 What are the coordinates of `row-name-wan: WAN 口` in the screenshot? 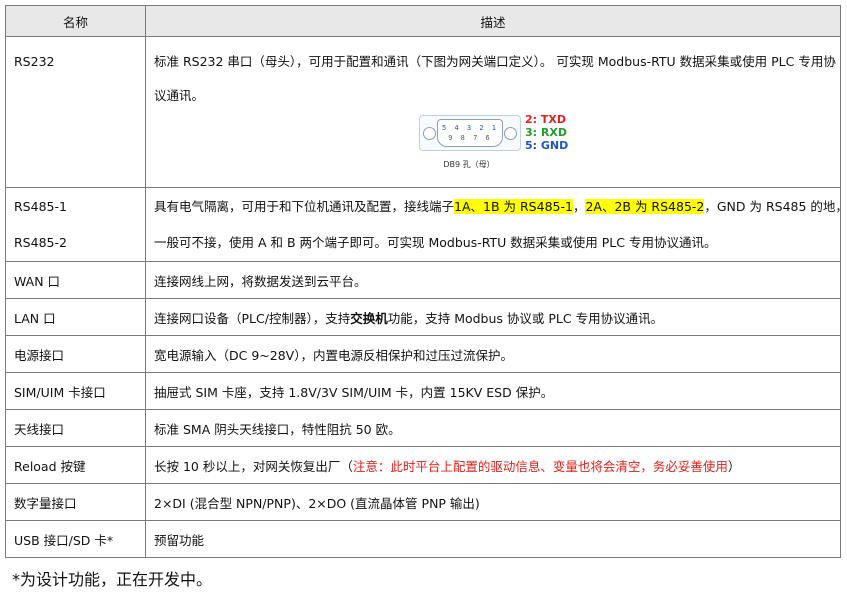 It's located at (75, 280).